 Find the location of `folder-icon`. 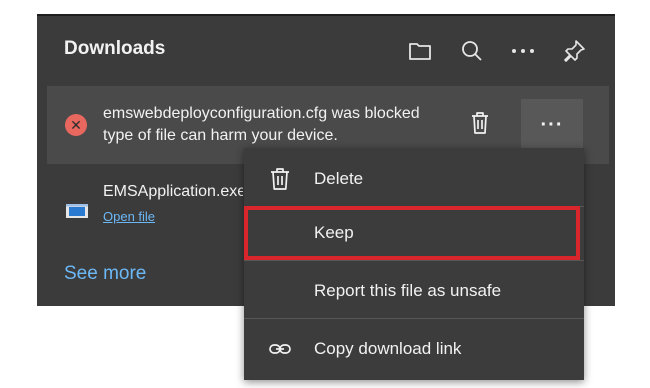

folder-icon is located at coordinates (420, 51).